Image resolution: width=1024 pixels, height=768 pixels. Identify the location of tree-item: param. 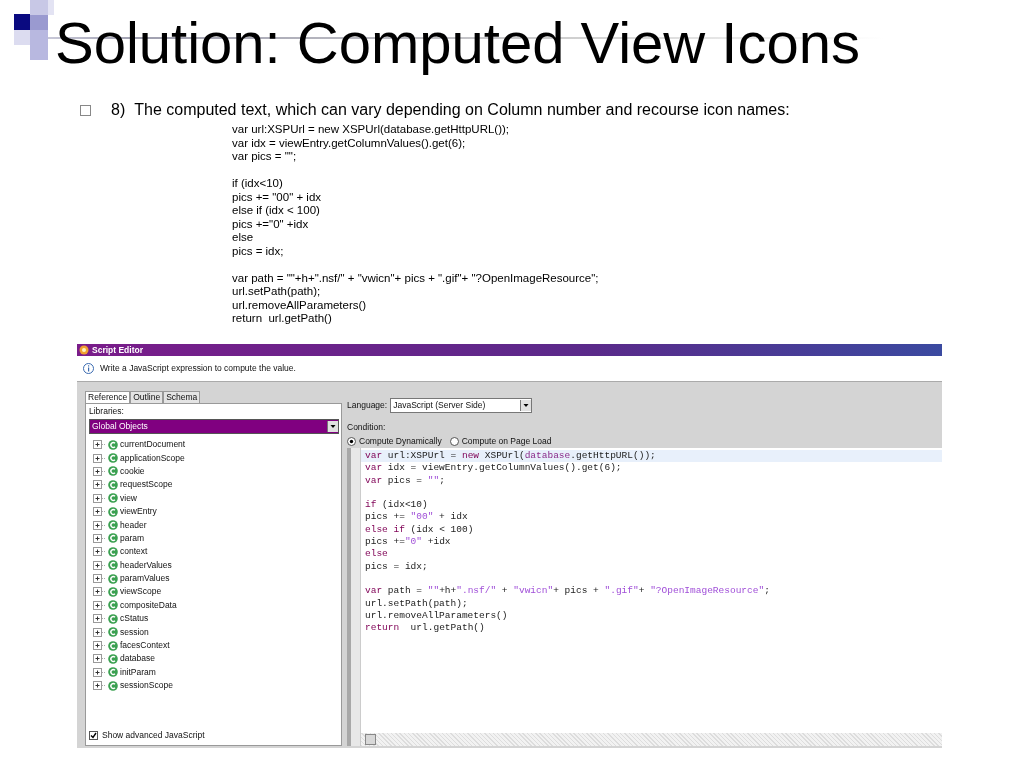
(132, 538).